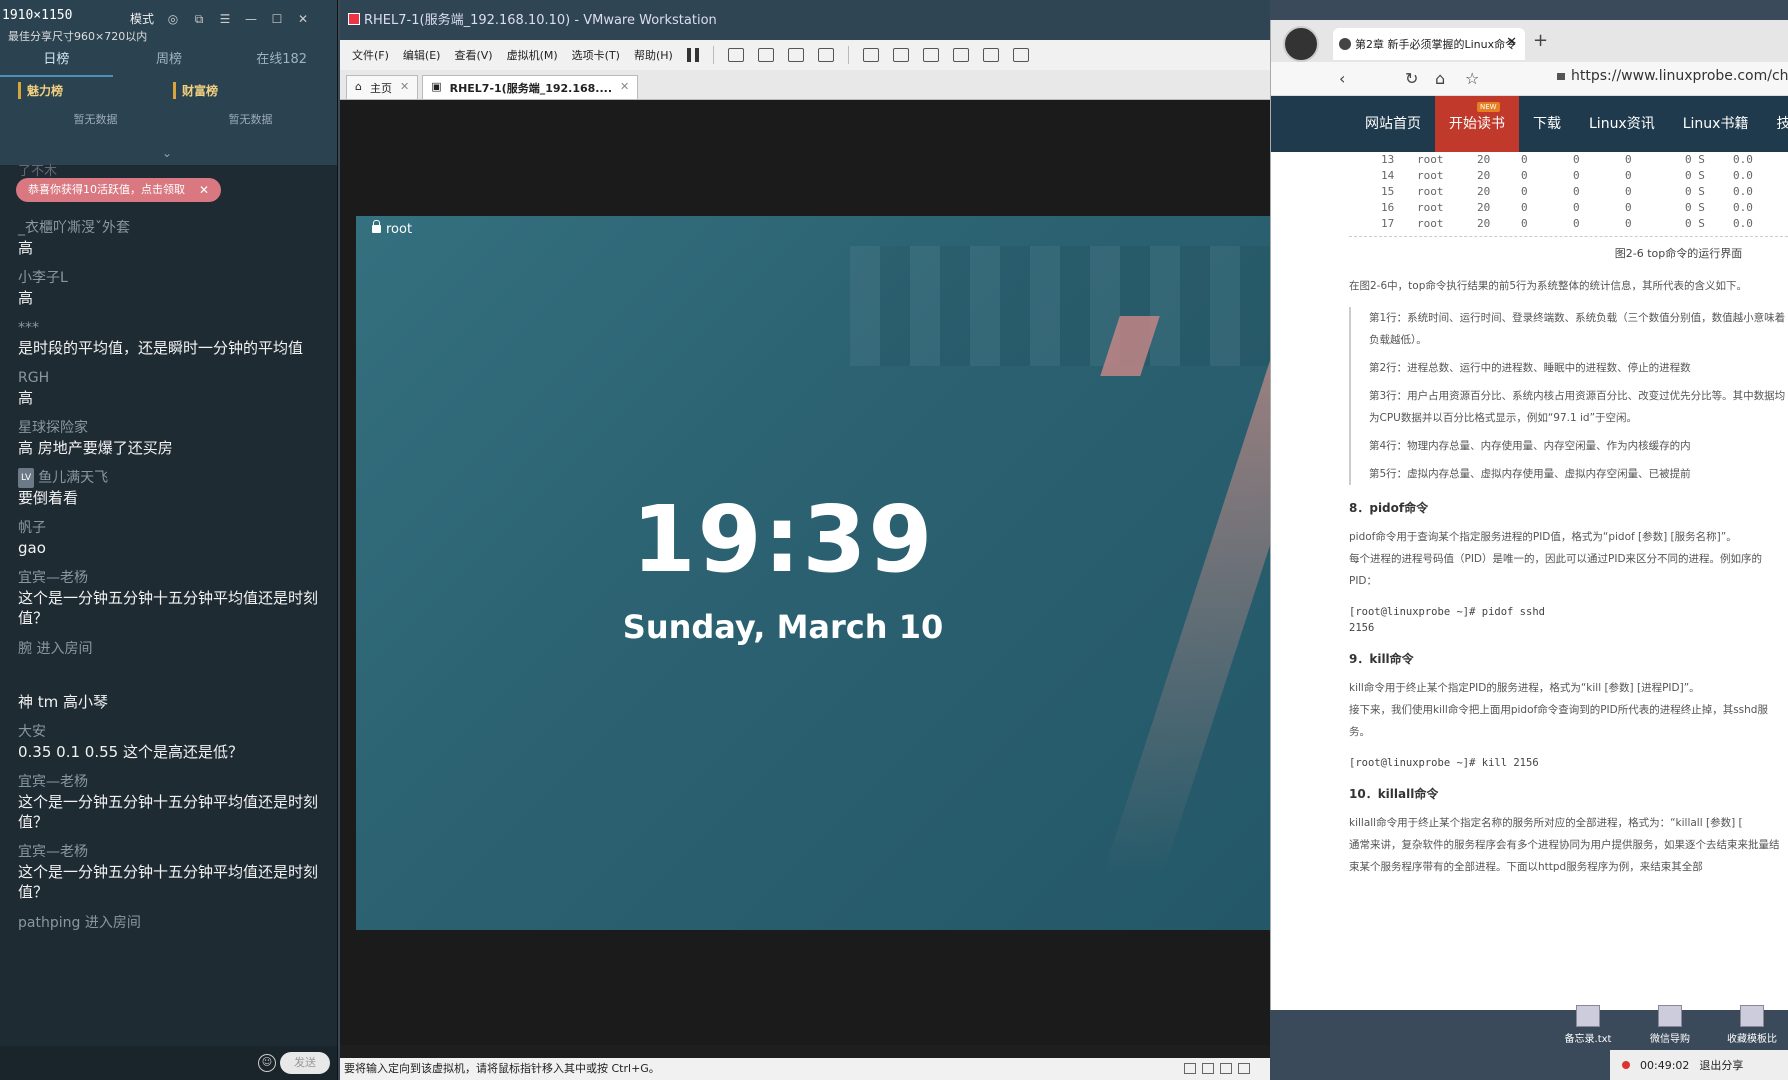 This screenshot has height=1080, width=1788. Describe the element at coordinates (167, 153) in the screenshot. I see `chevron-down-icon: ⌄` at that location.